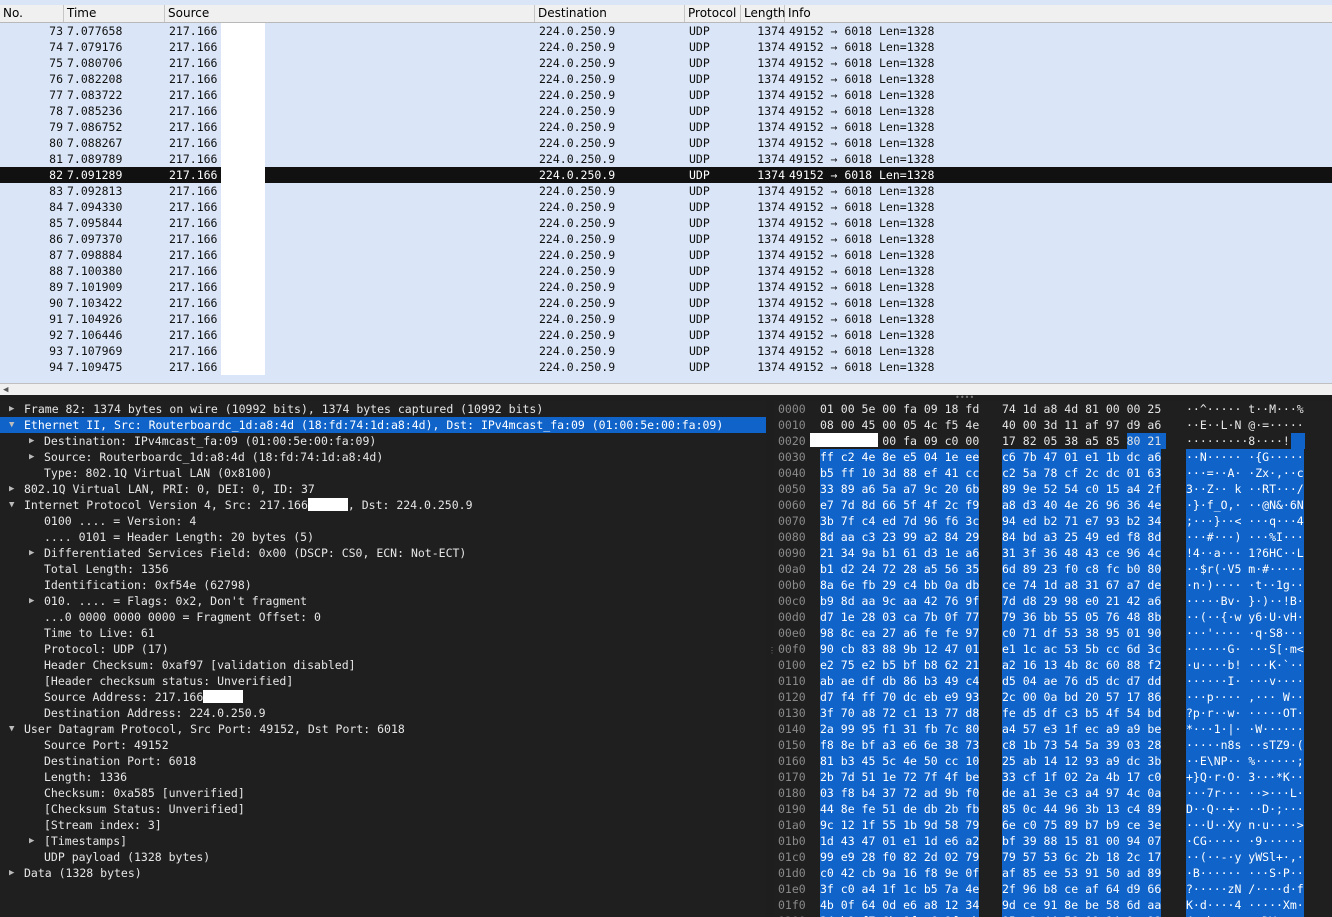 The image size is (1332, 917). What do you see at coordinates (383, 617) in the screenshot?
I see `tree-node: ...0 0000 0000 0000 = Fragment Offset: 0` at bounding box center [383, 617].